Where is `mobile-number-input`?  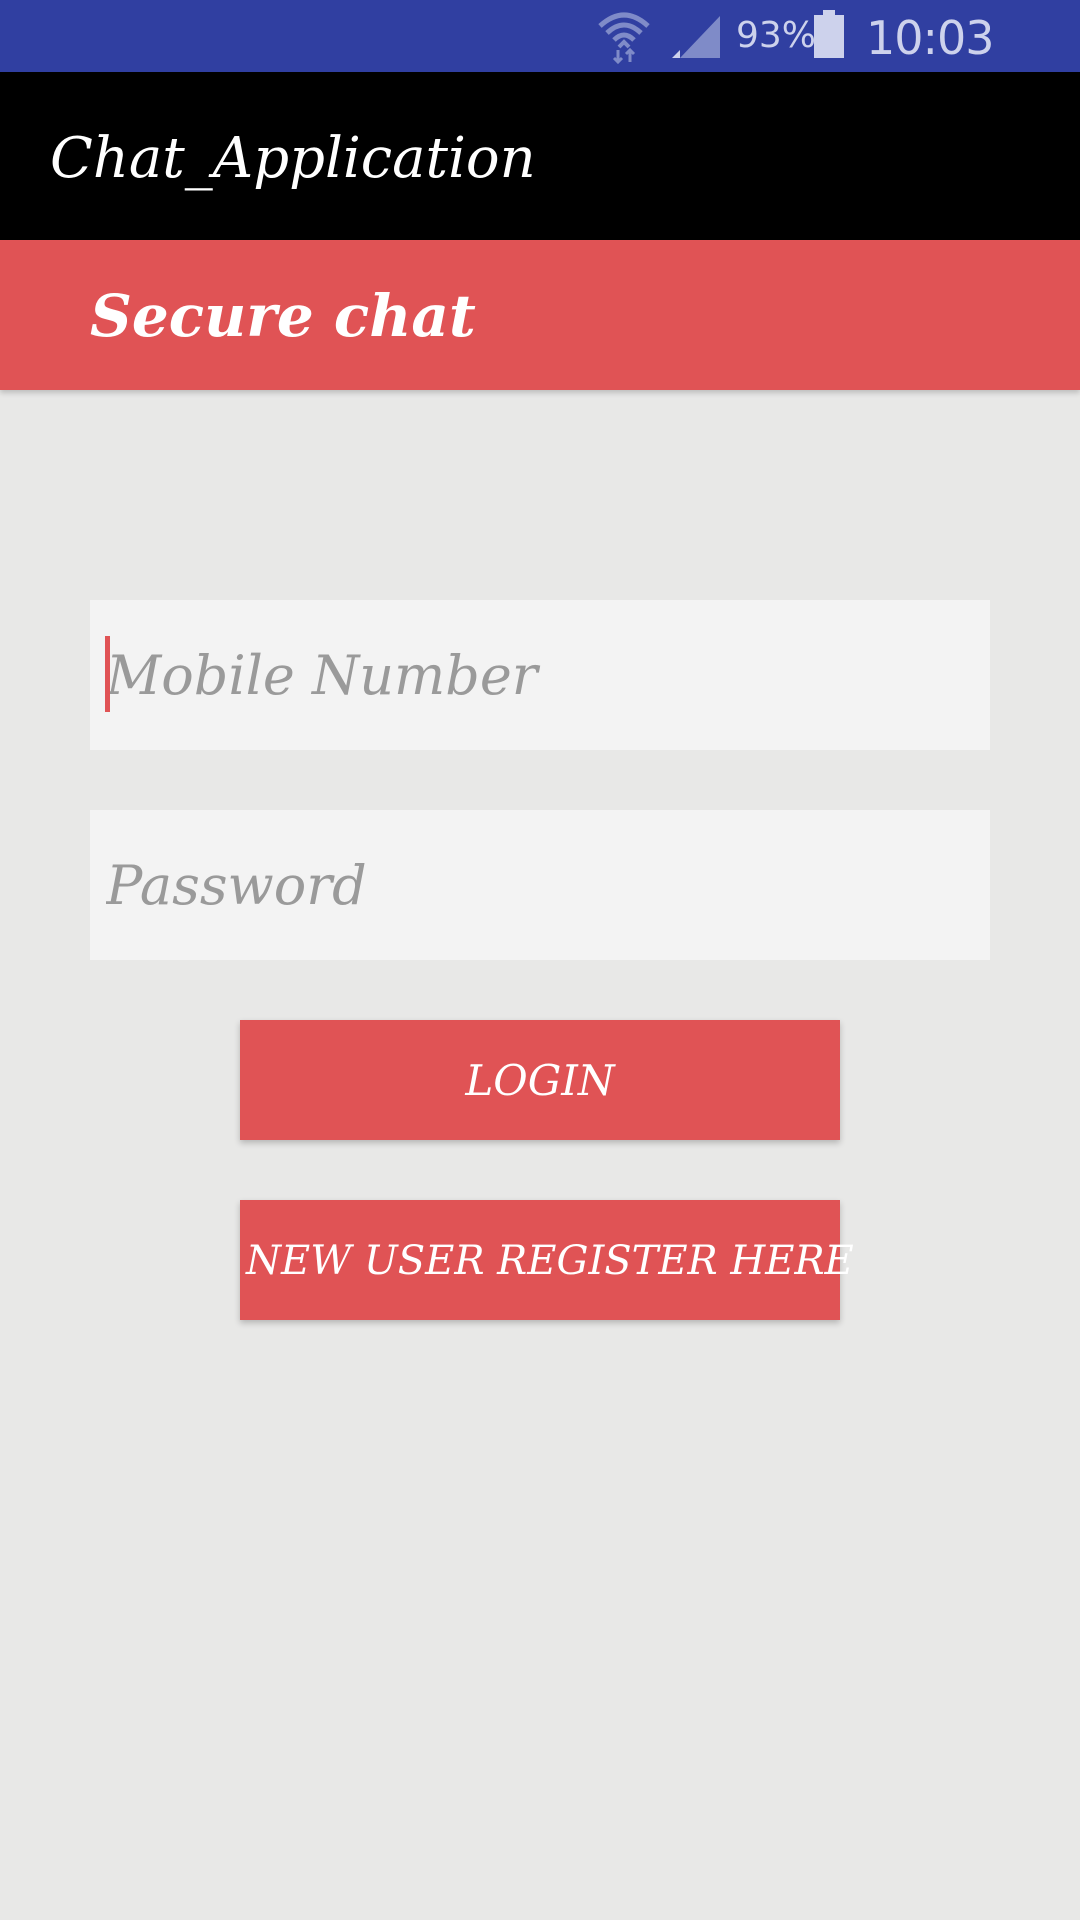 mobile-number-input is located at coordinates (540, 675).